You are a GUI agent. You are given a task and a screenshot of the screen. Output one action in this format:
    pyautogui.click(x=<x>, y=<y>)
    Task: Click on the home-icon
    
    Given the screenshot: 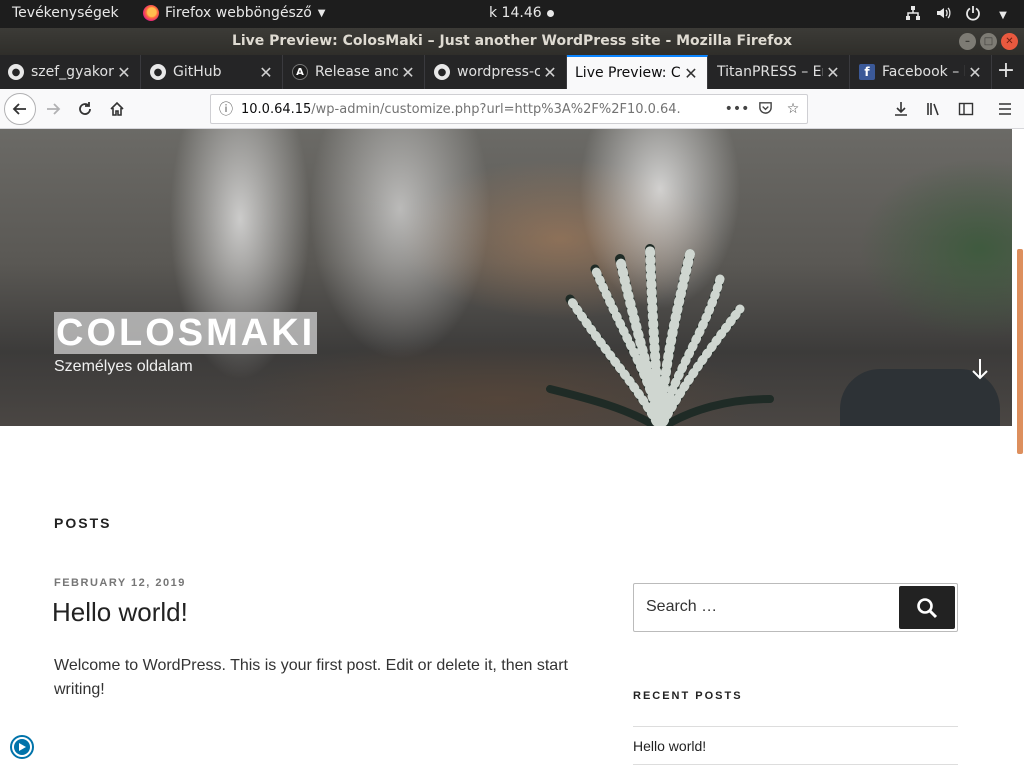 What is the action you would take?
    pyautogui.click(x=117, y=108)
    